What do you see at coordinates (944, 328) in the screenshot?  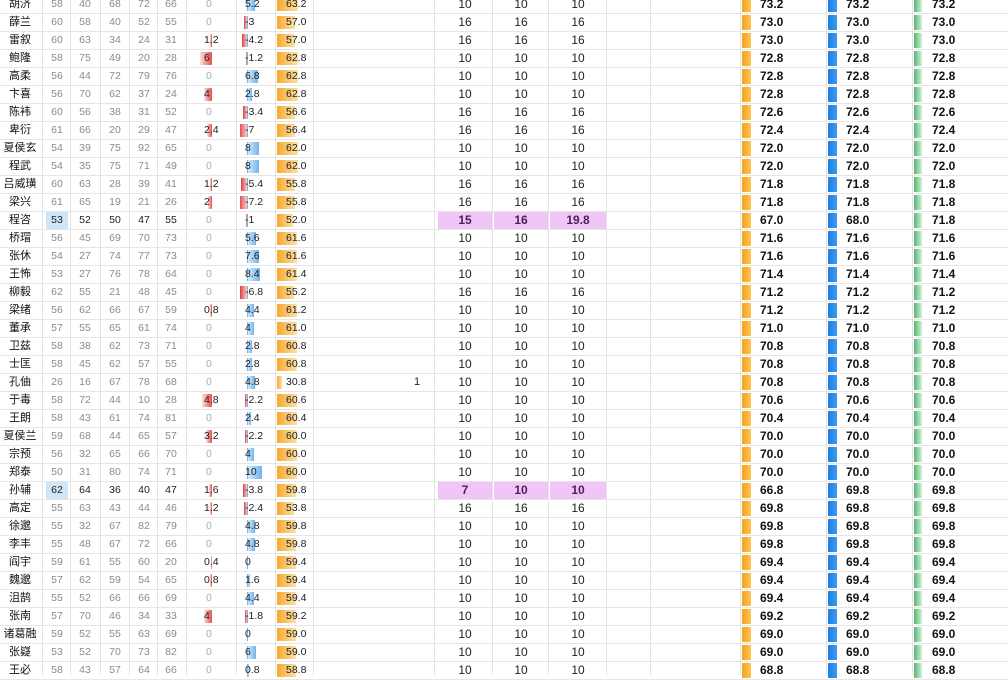 I see `cell-score-f3: 71.0` at bounding box center [944, 328].